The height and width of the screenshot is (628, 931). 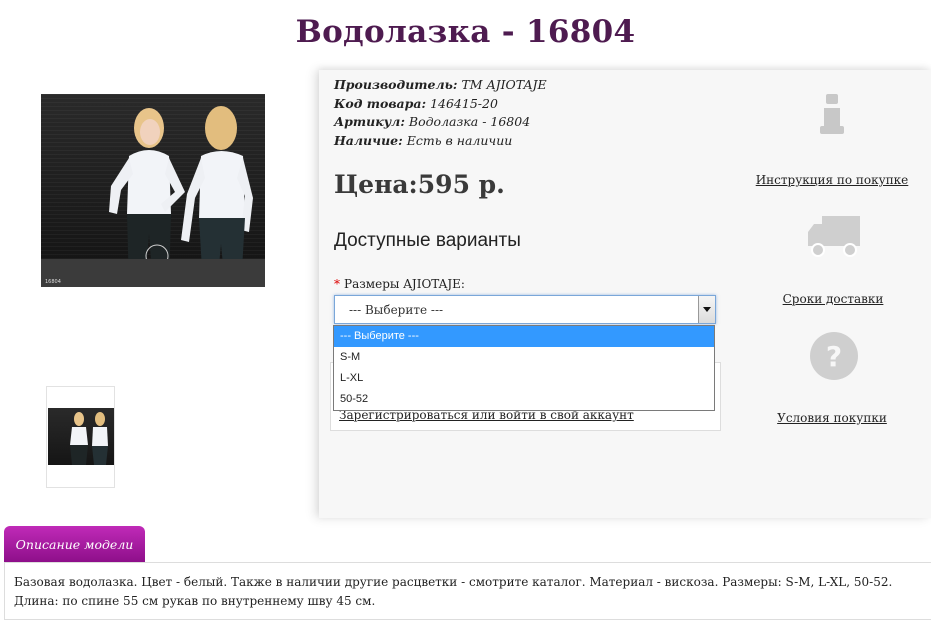 What do you see at coordinates (524, 336) in the screenshot?
I see `size-option: --- Выберите ---` at bounding box center [524, 336].